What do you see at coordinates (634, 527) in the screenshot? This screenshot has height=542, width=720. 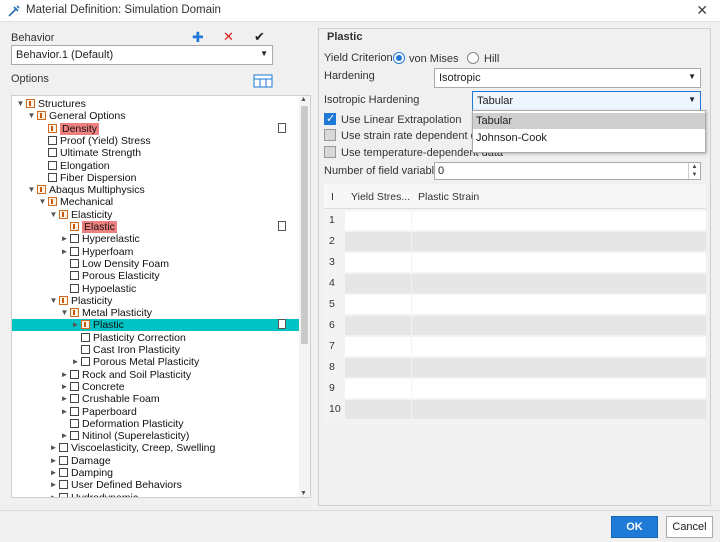 I see `ok-button: OK` at bounding box center [634, 527].